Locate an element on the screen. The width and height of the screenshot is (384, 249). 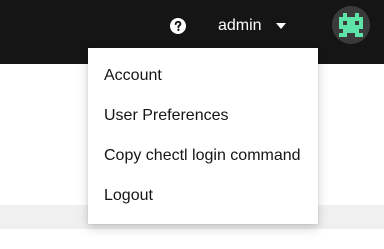
content-card is located at coordinates (192, 239).